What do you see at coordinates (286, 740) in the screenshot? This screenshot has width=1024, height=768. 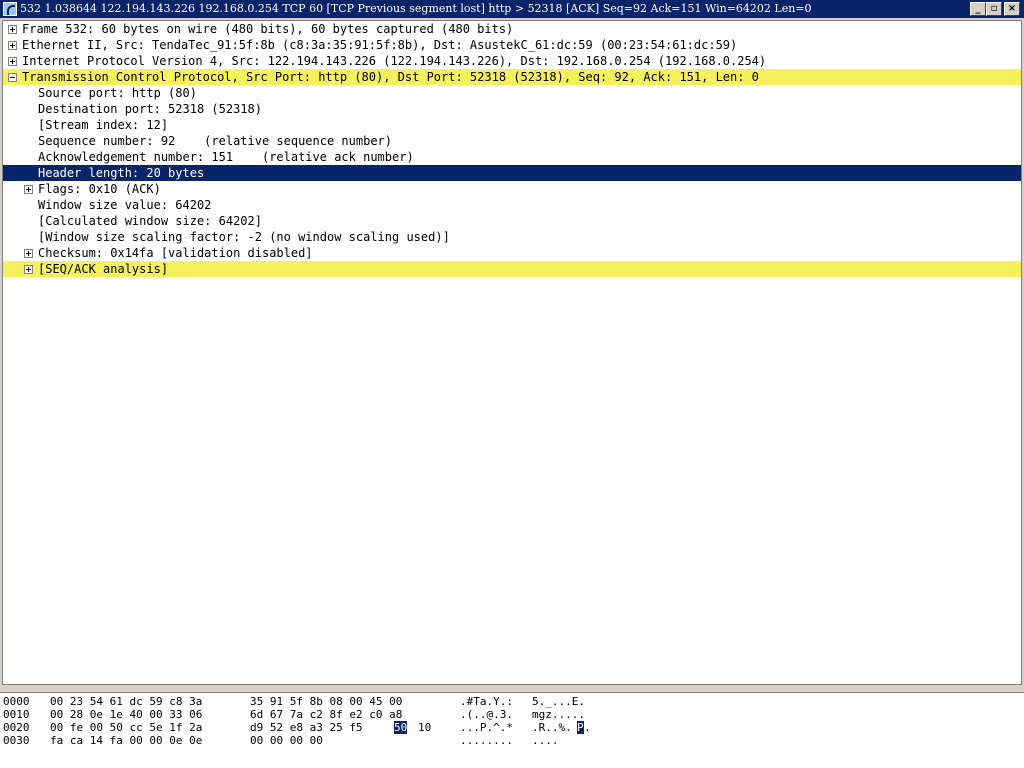 I see `hex-bytes-2: 00 00 00 00` at bounding box center [286, 740].